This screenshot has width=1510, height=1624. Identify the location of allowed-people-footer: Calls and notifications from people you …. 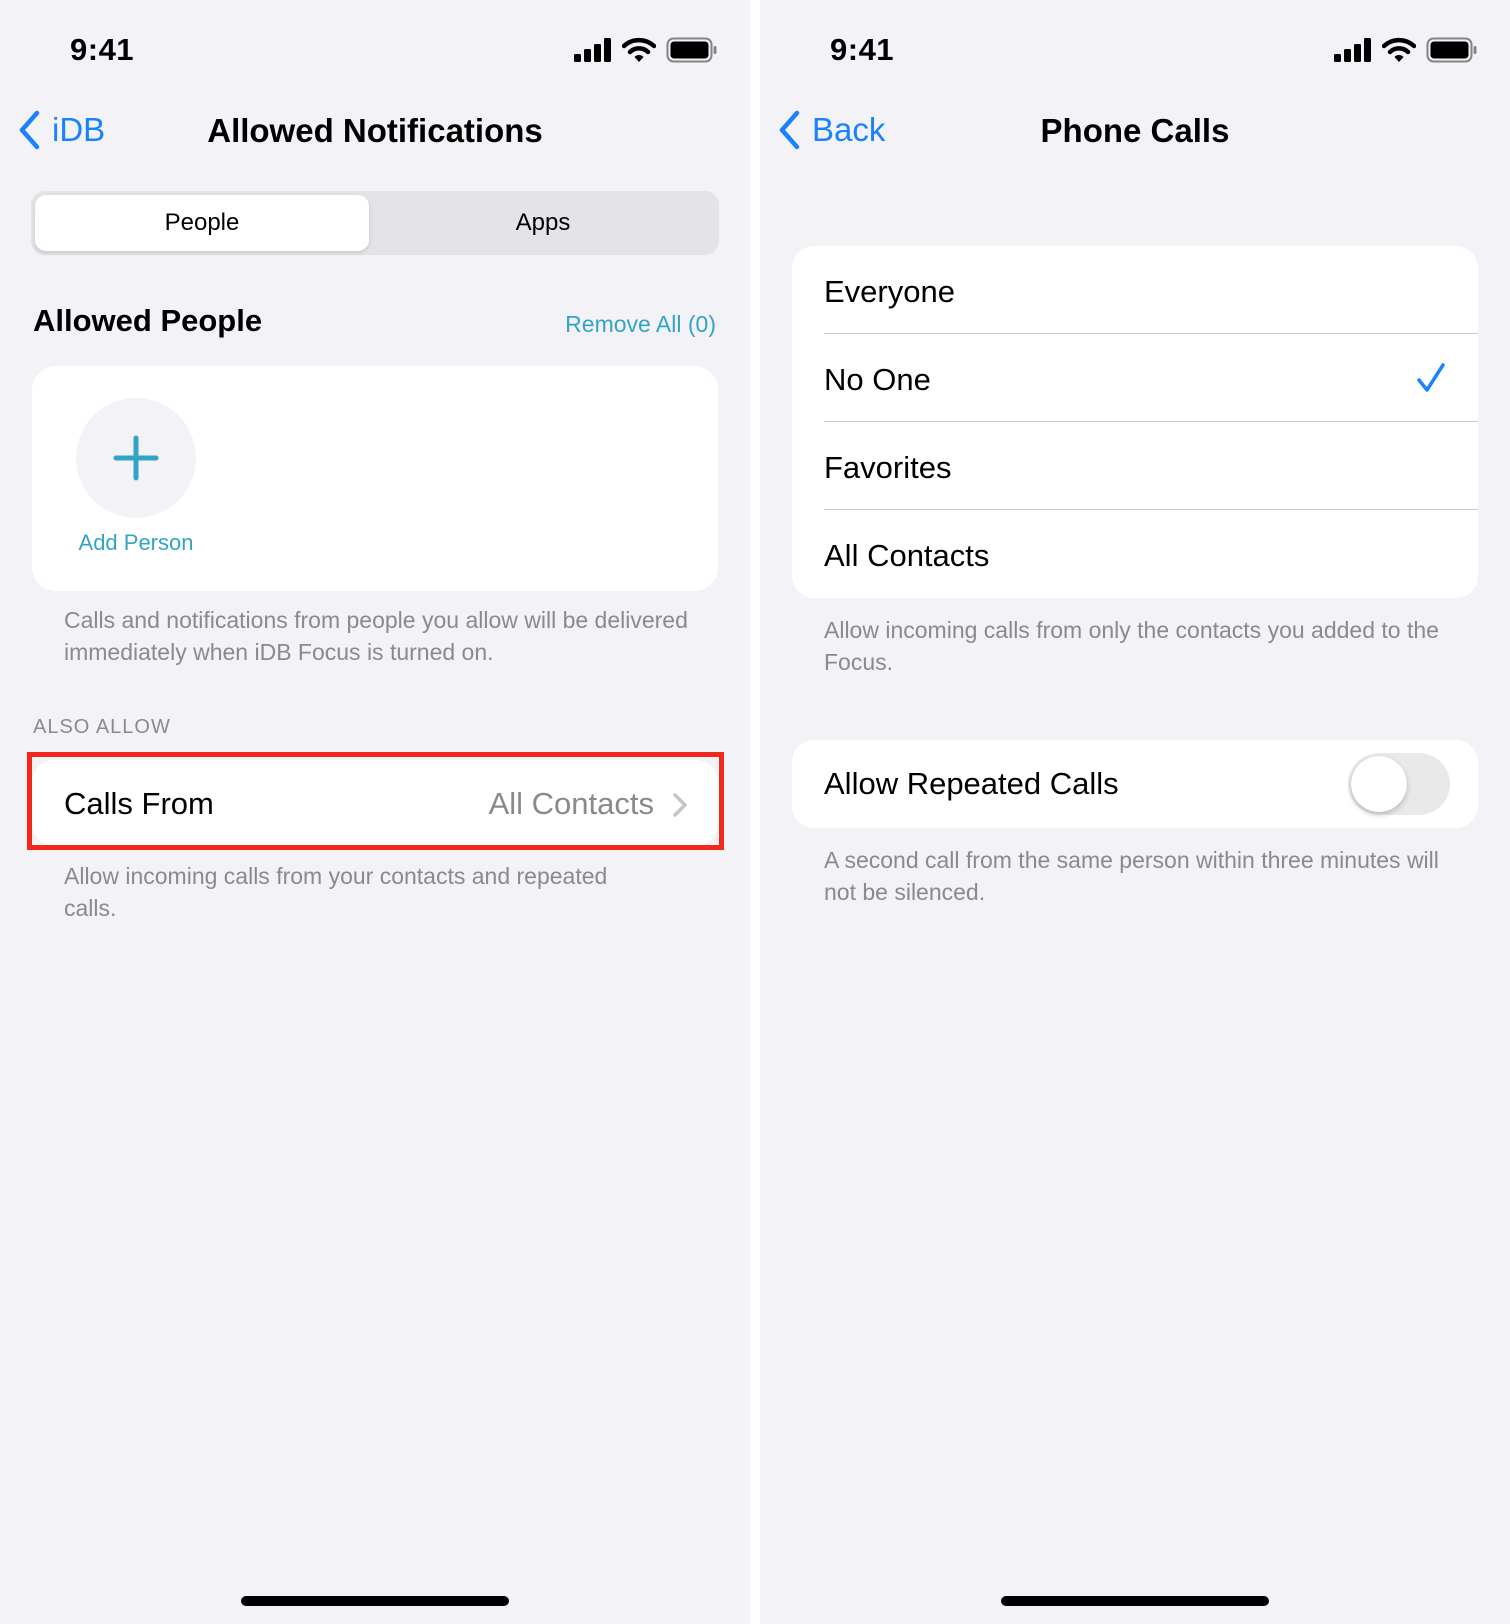
(376, 636).